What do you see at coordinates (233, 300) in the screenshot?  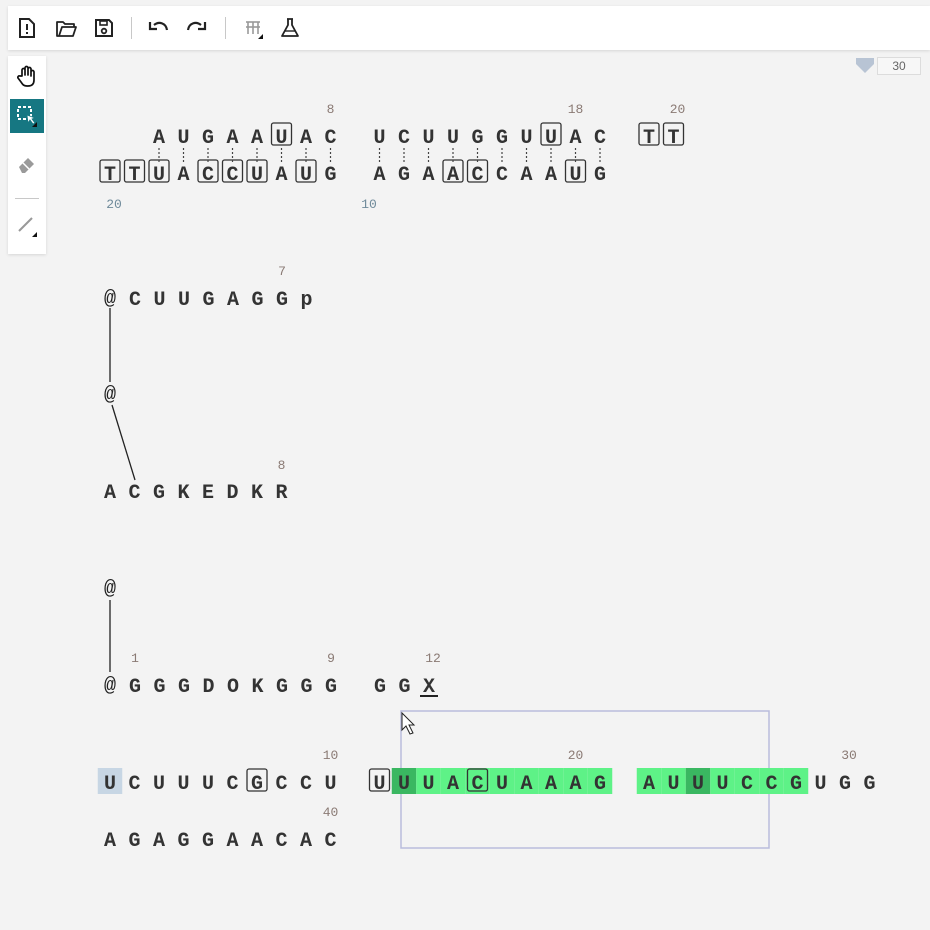 I see `chain1-residue: A` at bounding box center [233, 300].